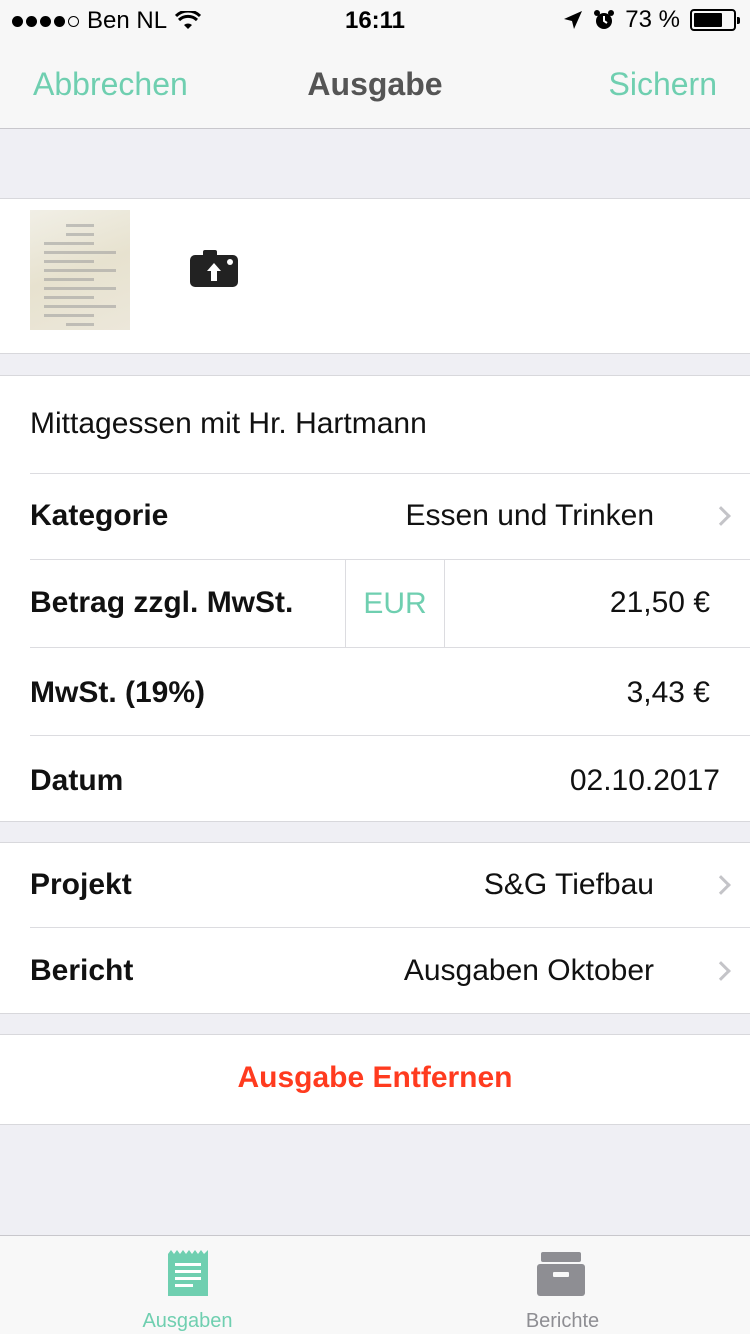  I want to click on category-row: Kategorie Essen und Trinken, so click(390, 517).